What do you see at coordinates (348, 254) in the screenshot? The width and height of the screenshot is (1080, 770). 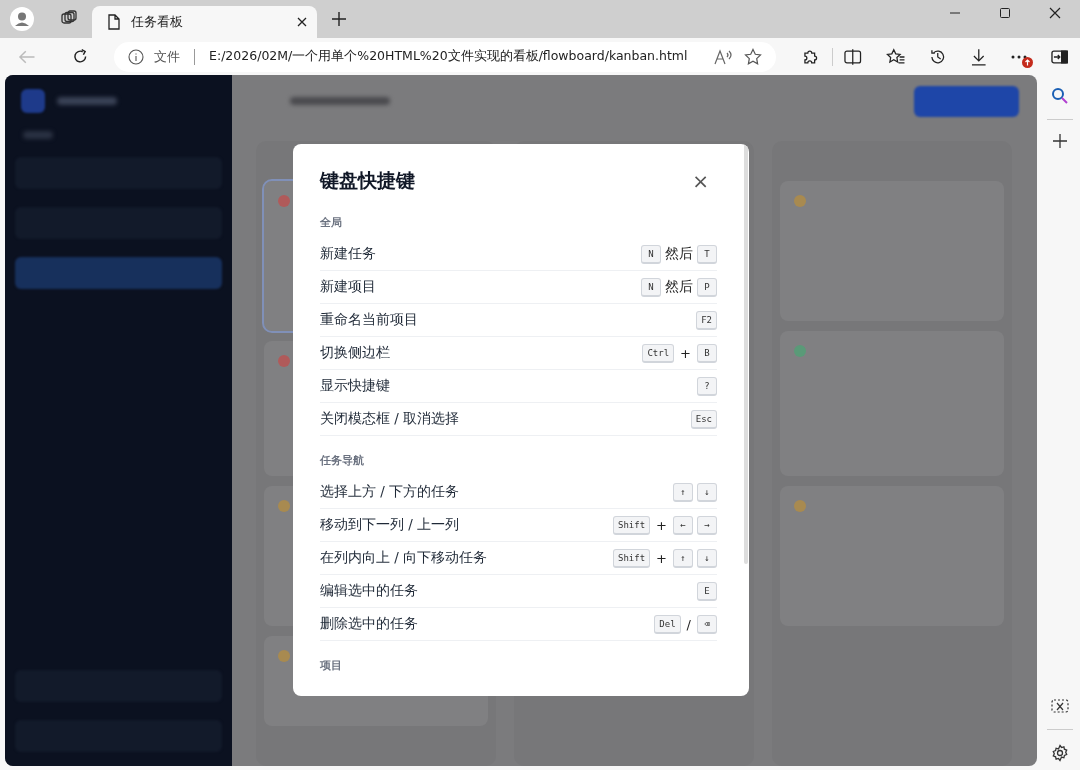 I see `shortcut-label: 新建任务` at bounding box center [348, 254].